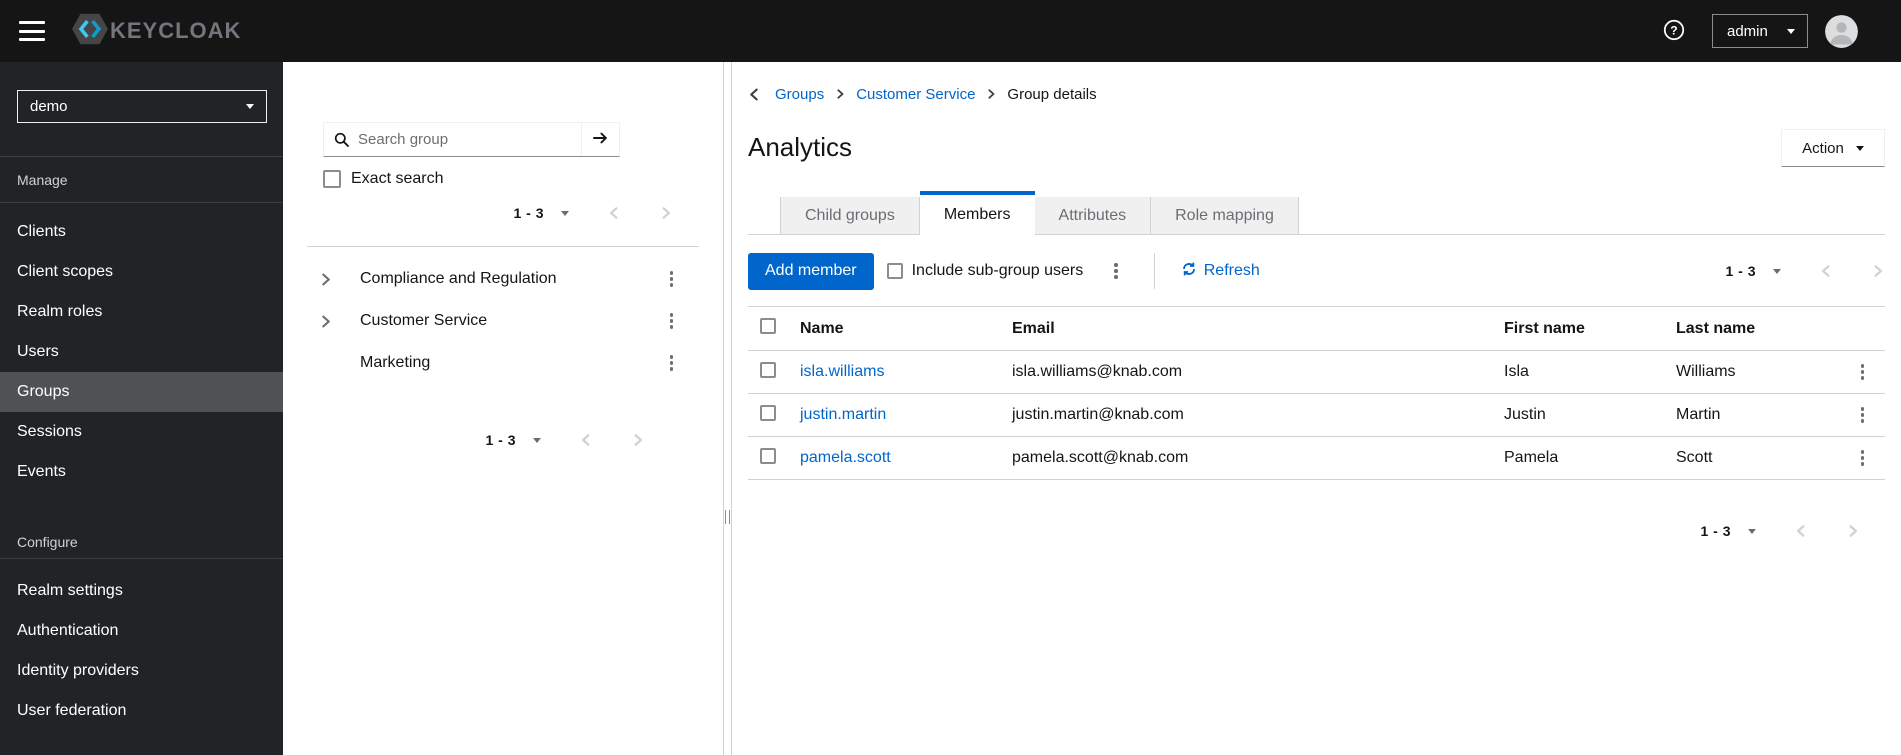 This screenshot has height=755, width=1901. What do you see at coordinates (894, 328) in the screenshot?
I see `column-header-name: Name` at bounding box center [894, 328].